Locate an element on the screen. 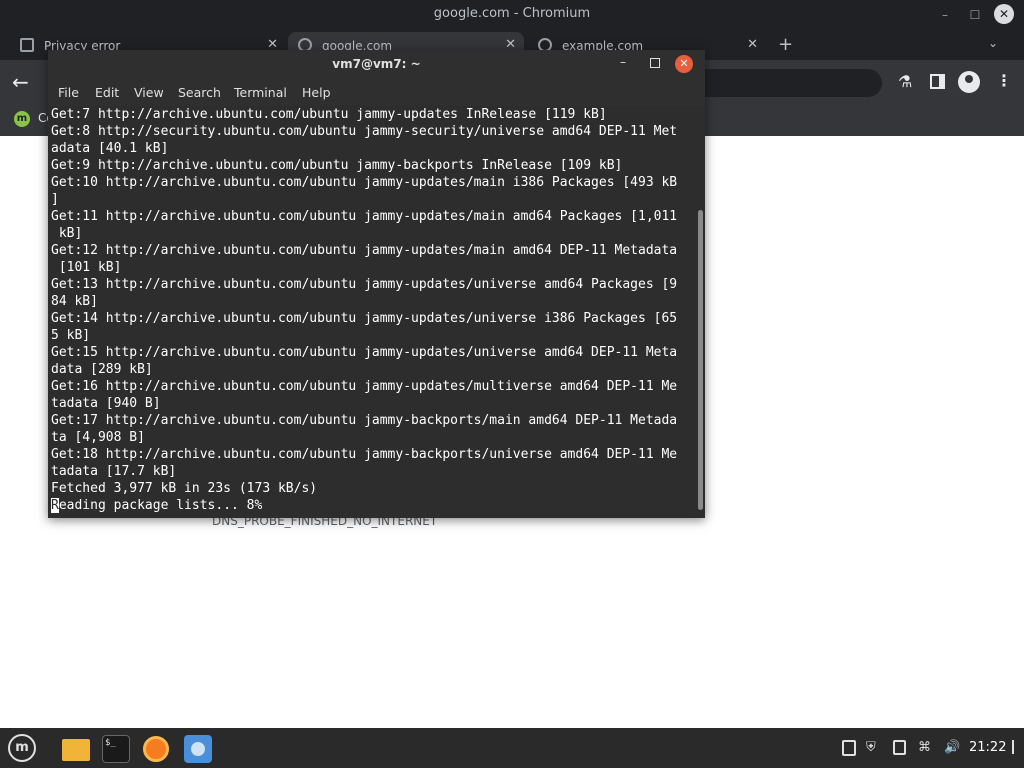  terminal-close-icon: ✕ is located at coordinates (684, 64).